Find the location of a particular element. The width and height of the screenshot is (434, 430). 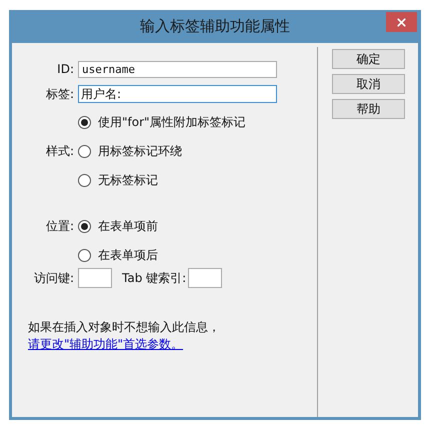

field-label: 标签: is located at coordinates (60, 94).